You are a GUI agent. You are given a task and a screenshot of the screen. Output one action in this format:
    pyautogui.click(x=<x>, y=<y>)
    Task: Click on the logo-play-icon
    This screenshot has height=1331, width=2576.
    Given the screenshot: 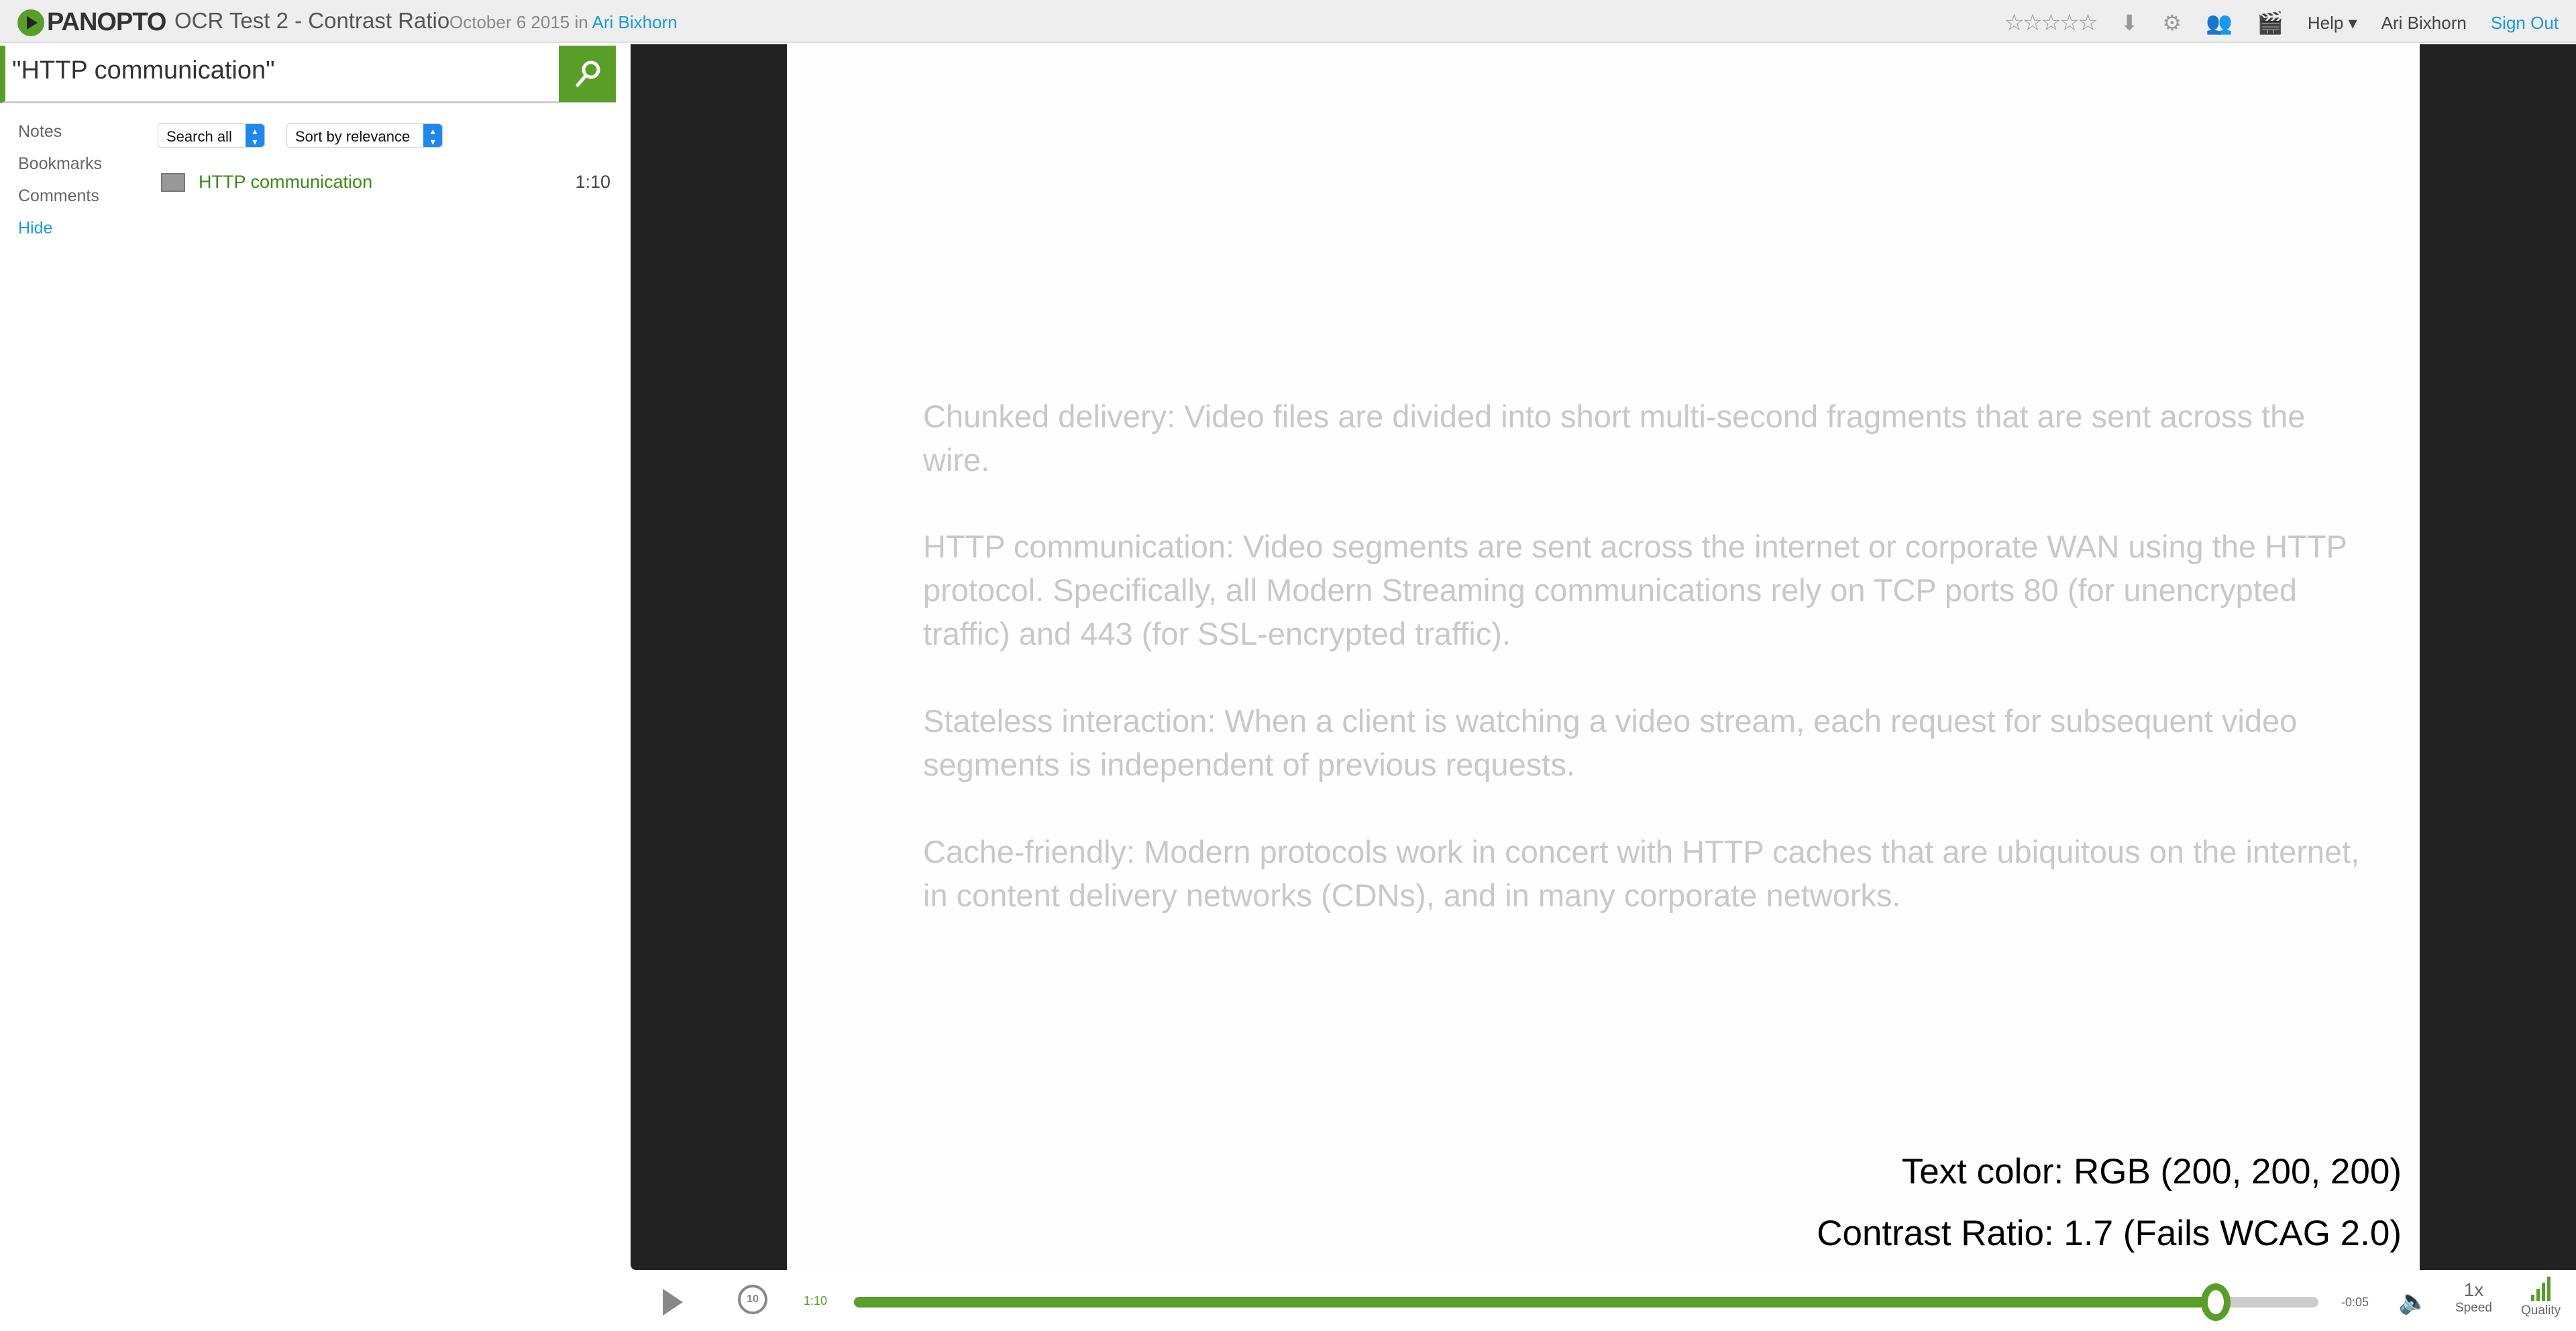 What is the action you would take?
    pyautogui.click(x=30, y=22)
    